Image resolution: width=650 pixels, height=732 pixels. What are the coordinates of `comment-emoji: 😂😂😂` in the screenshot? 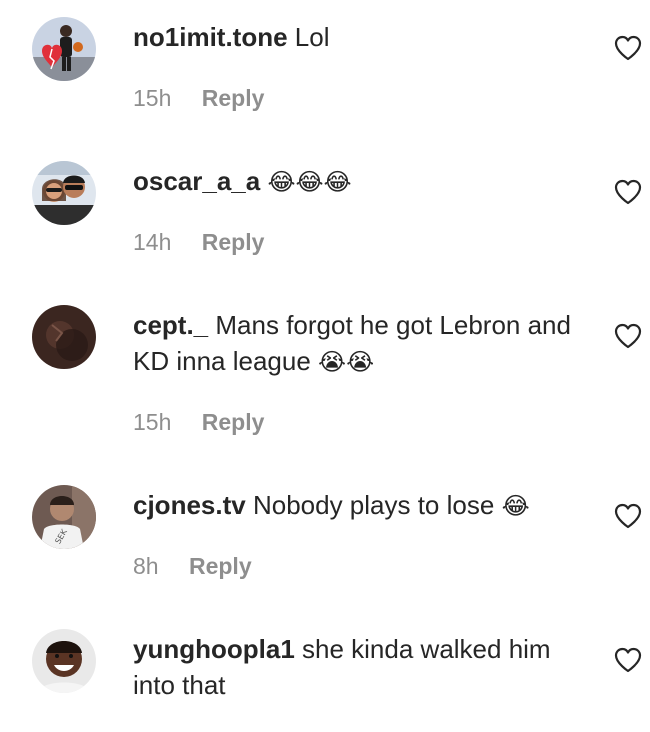 It's located at (309, 182).